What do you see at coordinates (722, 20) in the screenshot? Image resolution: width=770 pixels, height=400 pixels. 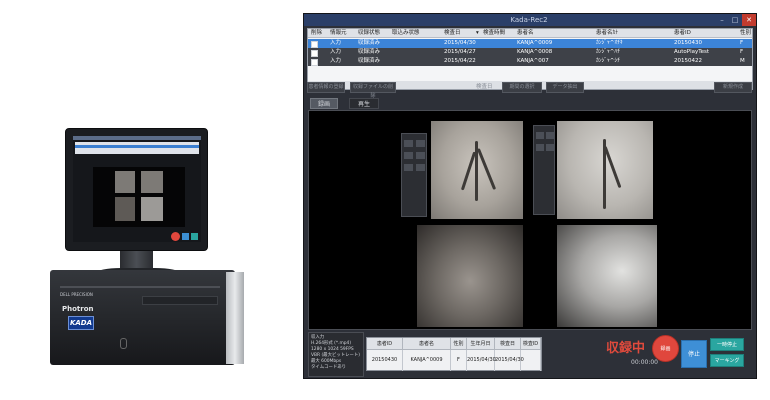 I see `minimize-button: –` at bounding box center [722, 20].